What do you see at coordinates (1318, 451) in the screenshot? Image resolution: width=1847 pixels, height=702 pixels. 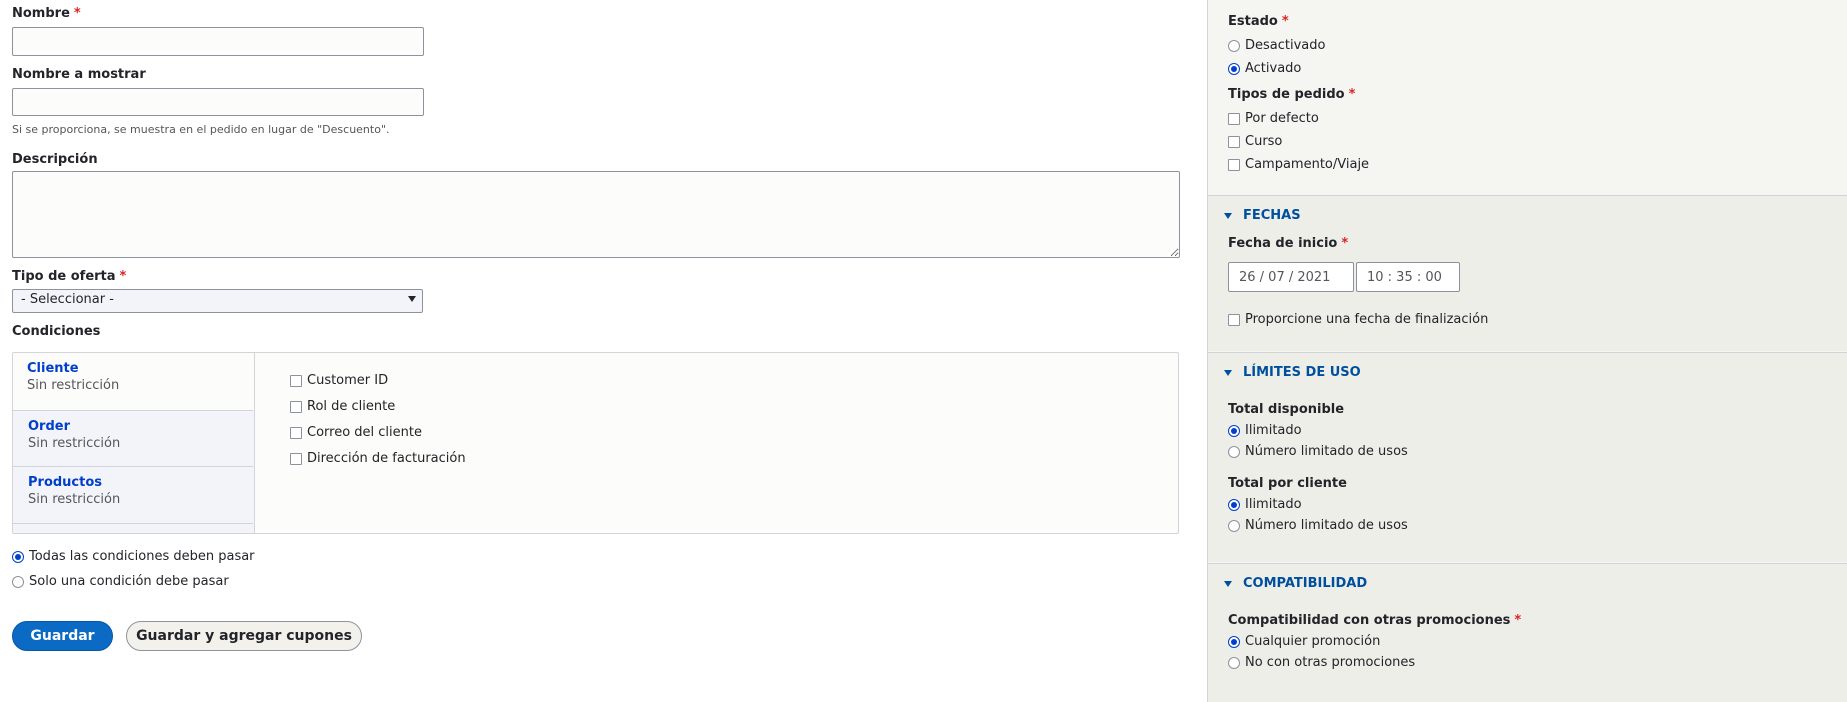 I see `total-limited: Número limitado de usos` at bounding box center [1318, 451].